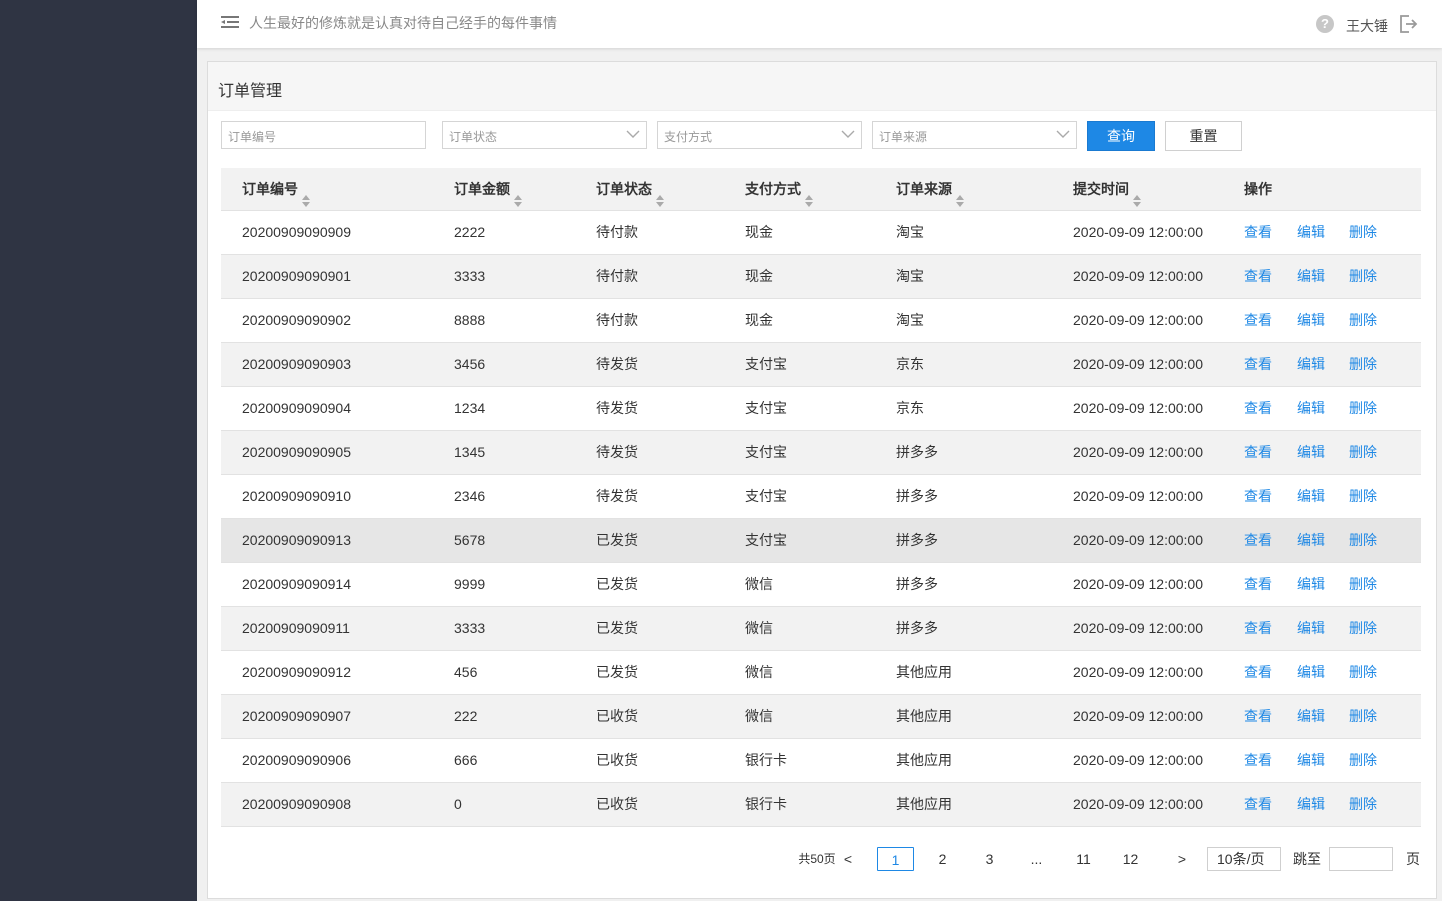 Image resolution: width=1442 pixels, height=901 pixels. Describe the element at coordinates (779, 189) in the screenshot. I see `column-header: 支付方式` at that location.